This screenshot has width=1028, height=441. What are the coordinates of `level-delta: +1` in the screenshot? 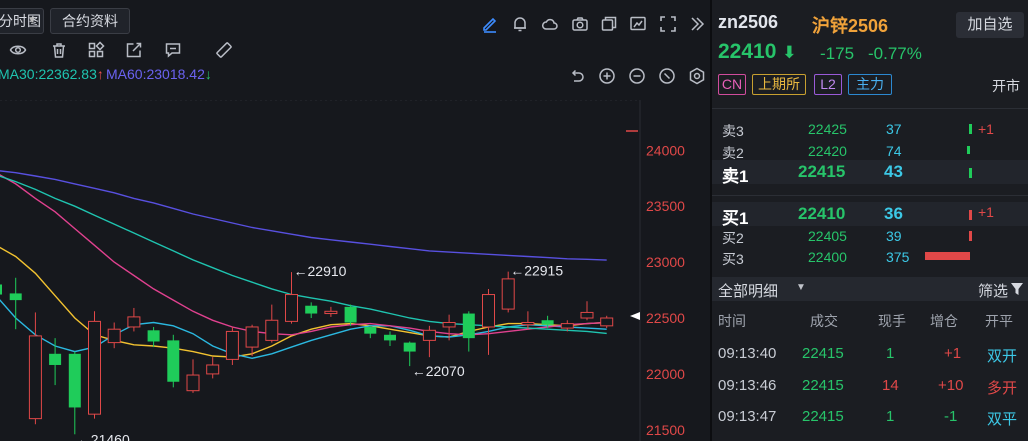 It's located at (986, 212).